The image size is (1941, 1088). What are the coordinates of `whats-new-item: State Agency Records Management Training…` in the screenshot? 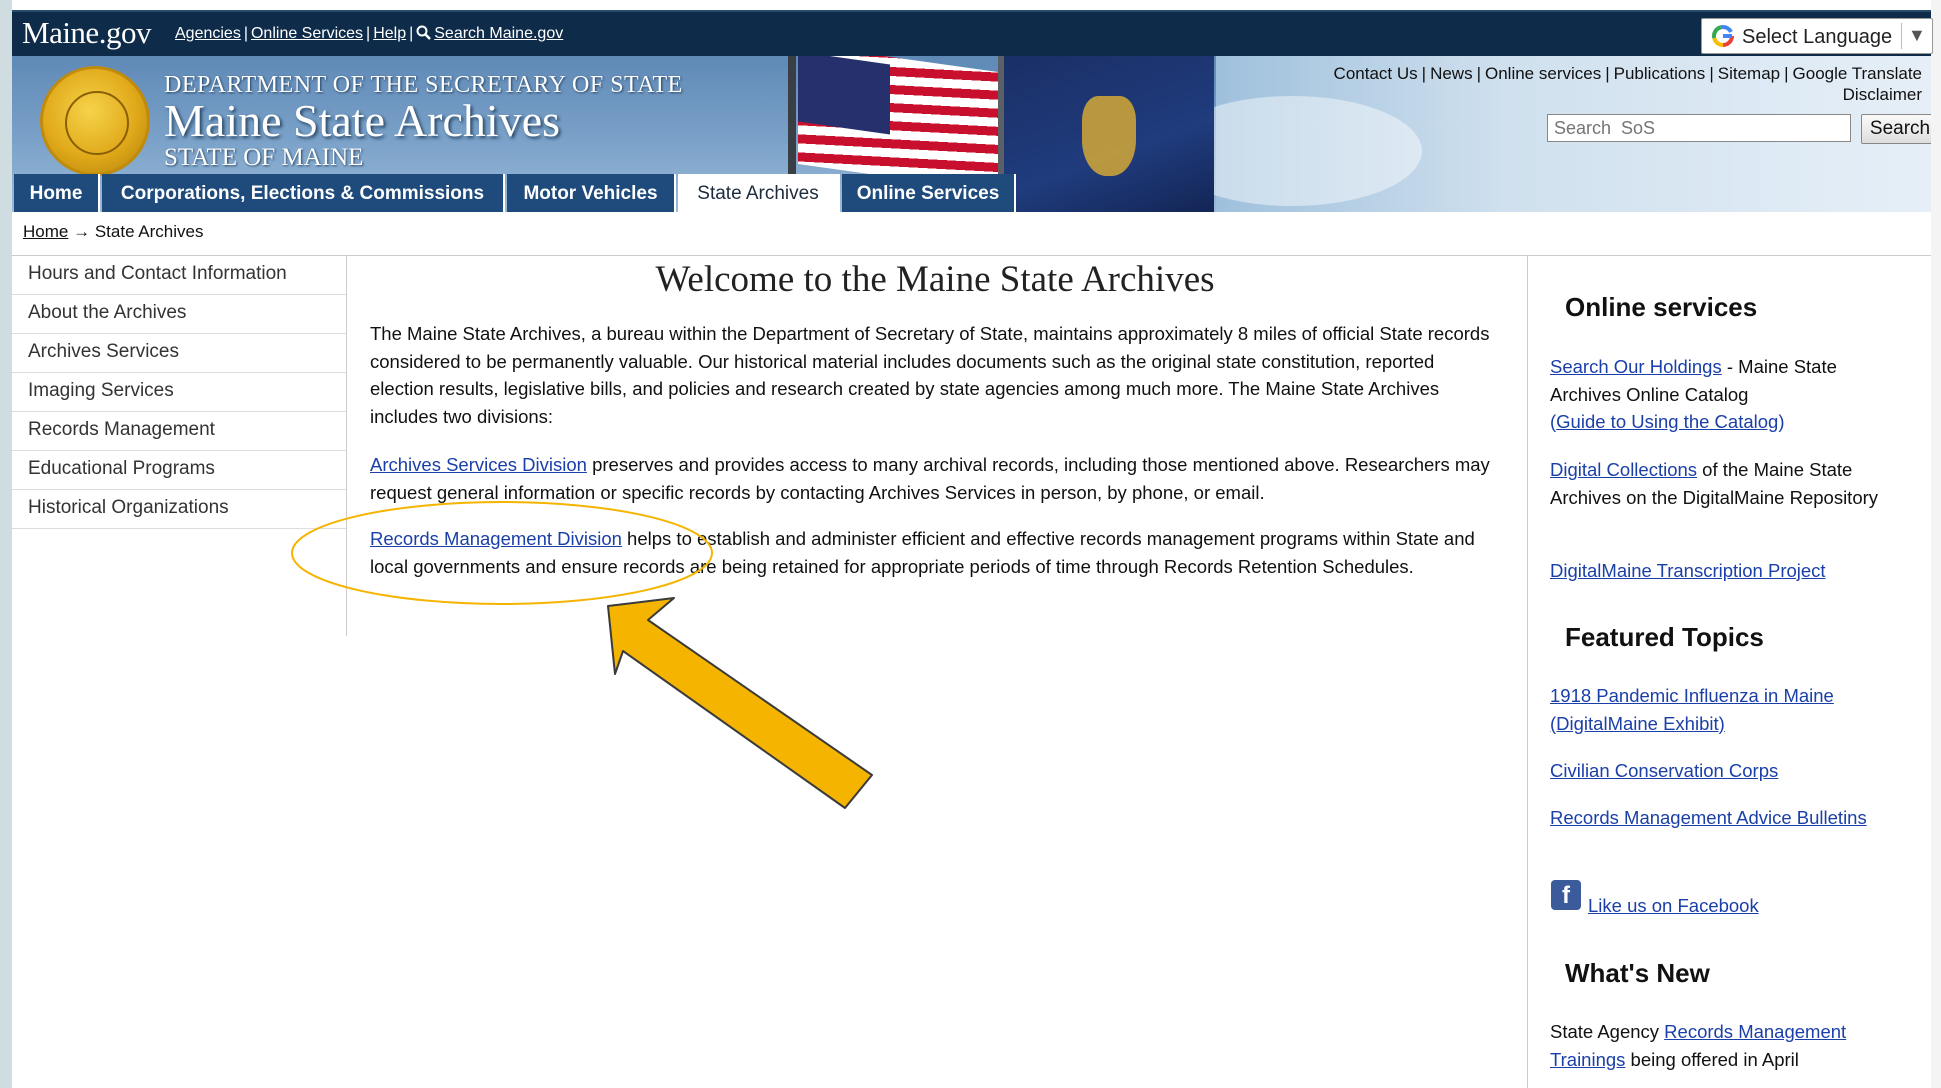 It's located at (1720, 1045).